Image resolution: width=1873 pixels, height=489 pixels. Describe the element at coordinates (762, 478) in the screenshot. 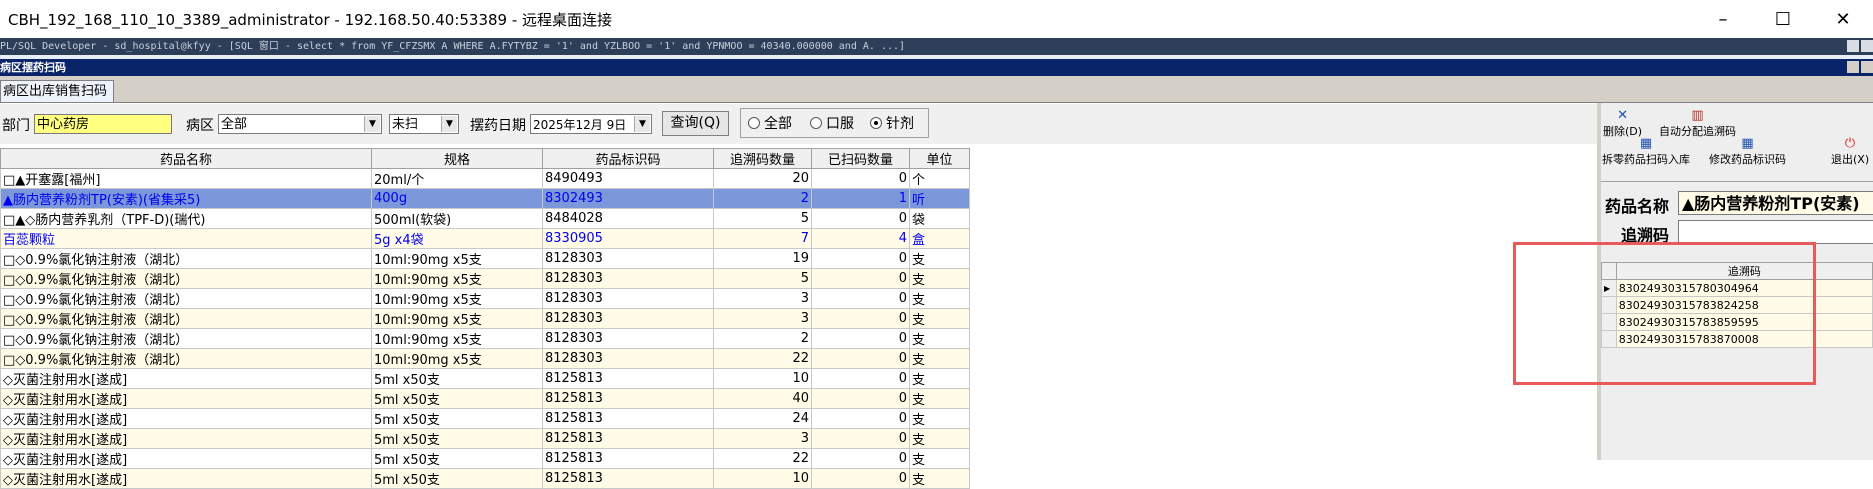

I see `cell-trace-qty: 10` at that location.